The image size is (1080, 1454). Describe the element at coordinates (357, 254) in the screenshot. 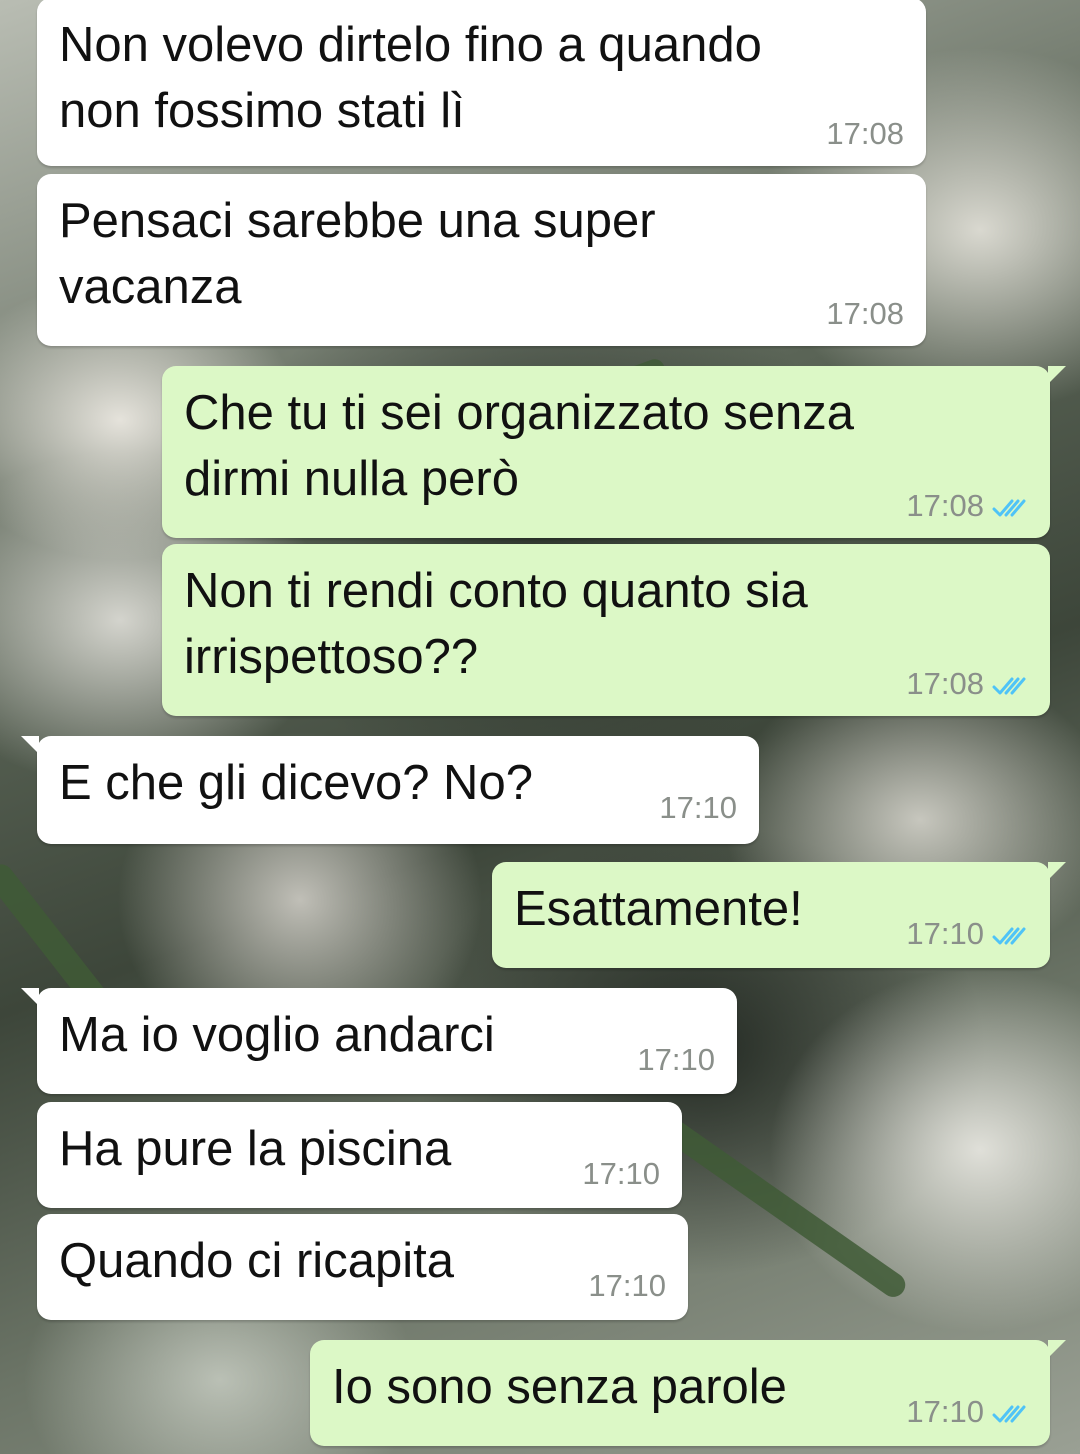

I see `message-text: Pensaci sarebbe una super vacanza` at that location.